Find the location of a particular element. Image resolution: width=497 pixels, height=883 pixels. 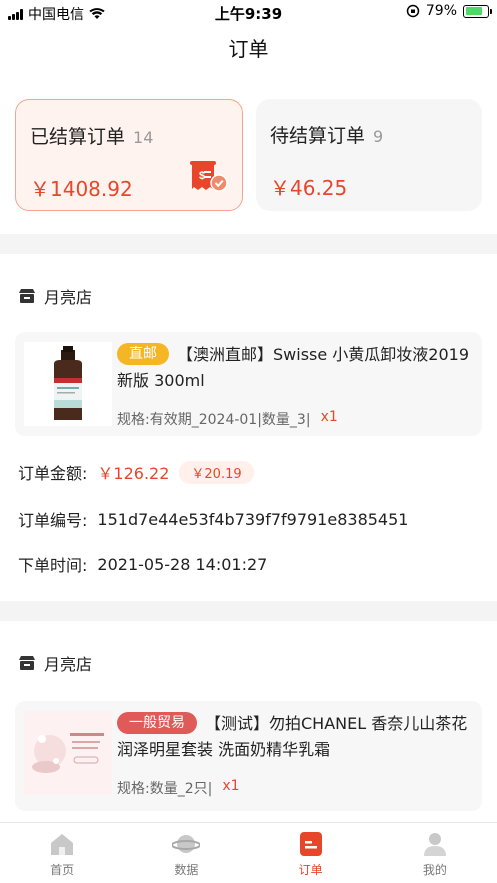

orientation-lock-icon is located at coordinates (413, 11).